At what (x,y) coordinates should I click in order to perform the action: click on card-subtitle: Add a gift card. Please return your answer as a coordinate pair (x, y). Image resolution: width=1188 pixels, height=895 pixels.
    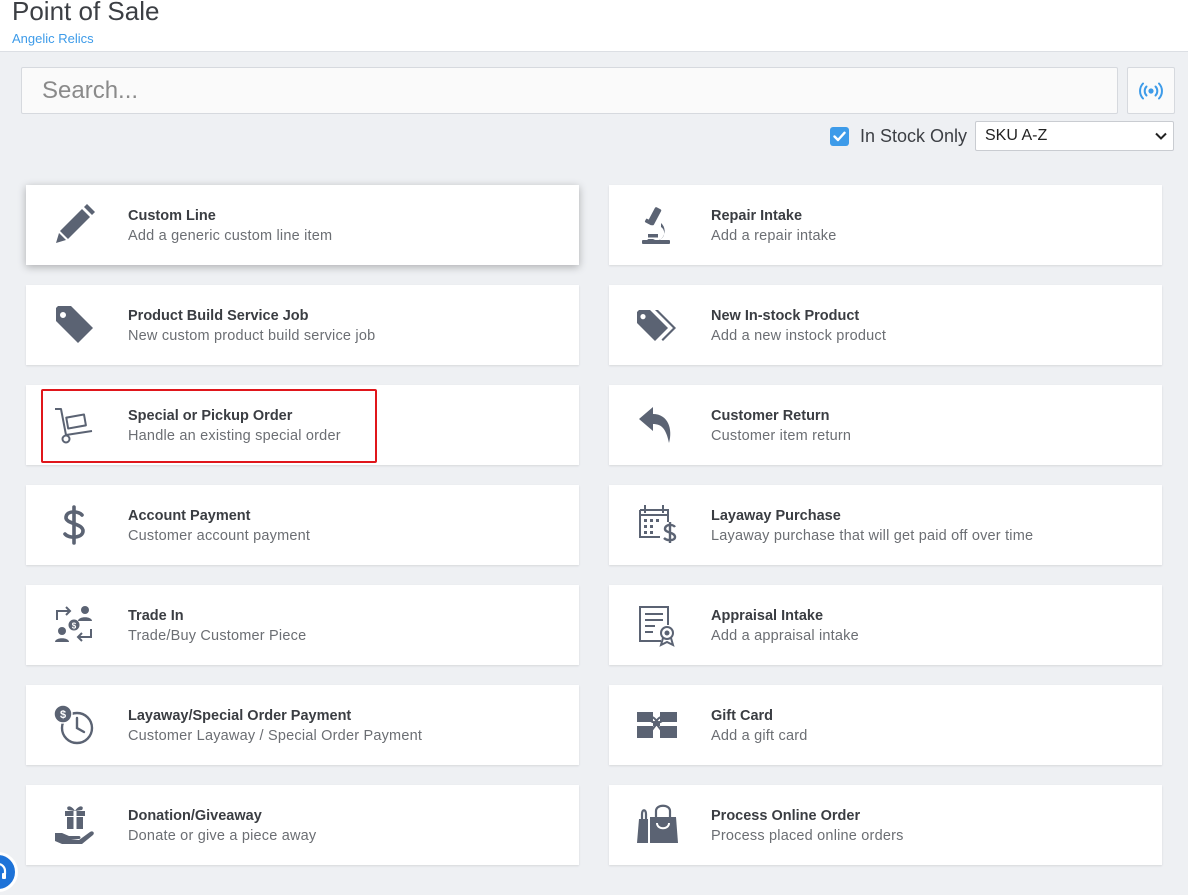
    Looking at the image, I should click on (759, 736).